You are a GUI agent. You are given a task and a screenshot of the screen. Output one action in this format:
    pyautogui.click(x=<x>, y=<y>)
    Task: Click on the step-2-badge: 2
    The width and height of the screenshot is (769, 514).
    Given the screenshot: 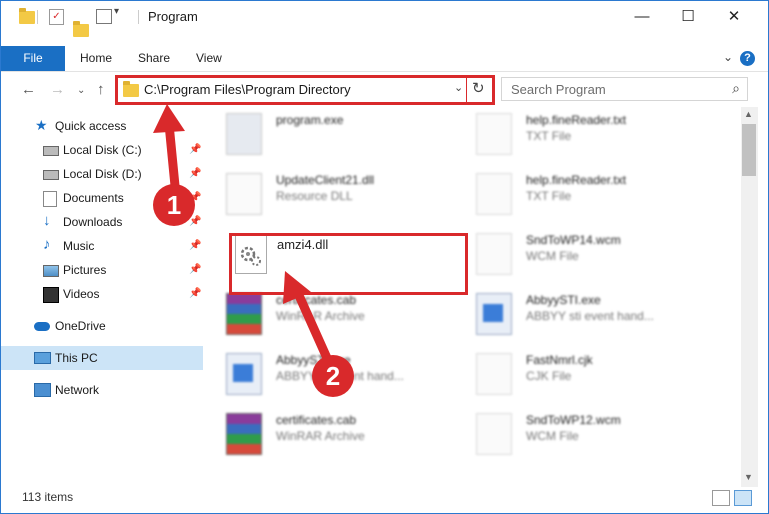 What is the action you would take?
    pyautogui.click(x=333, y=376)
    